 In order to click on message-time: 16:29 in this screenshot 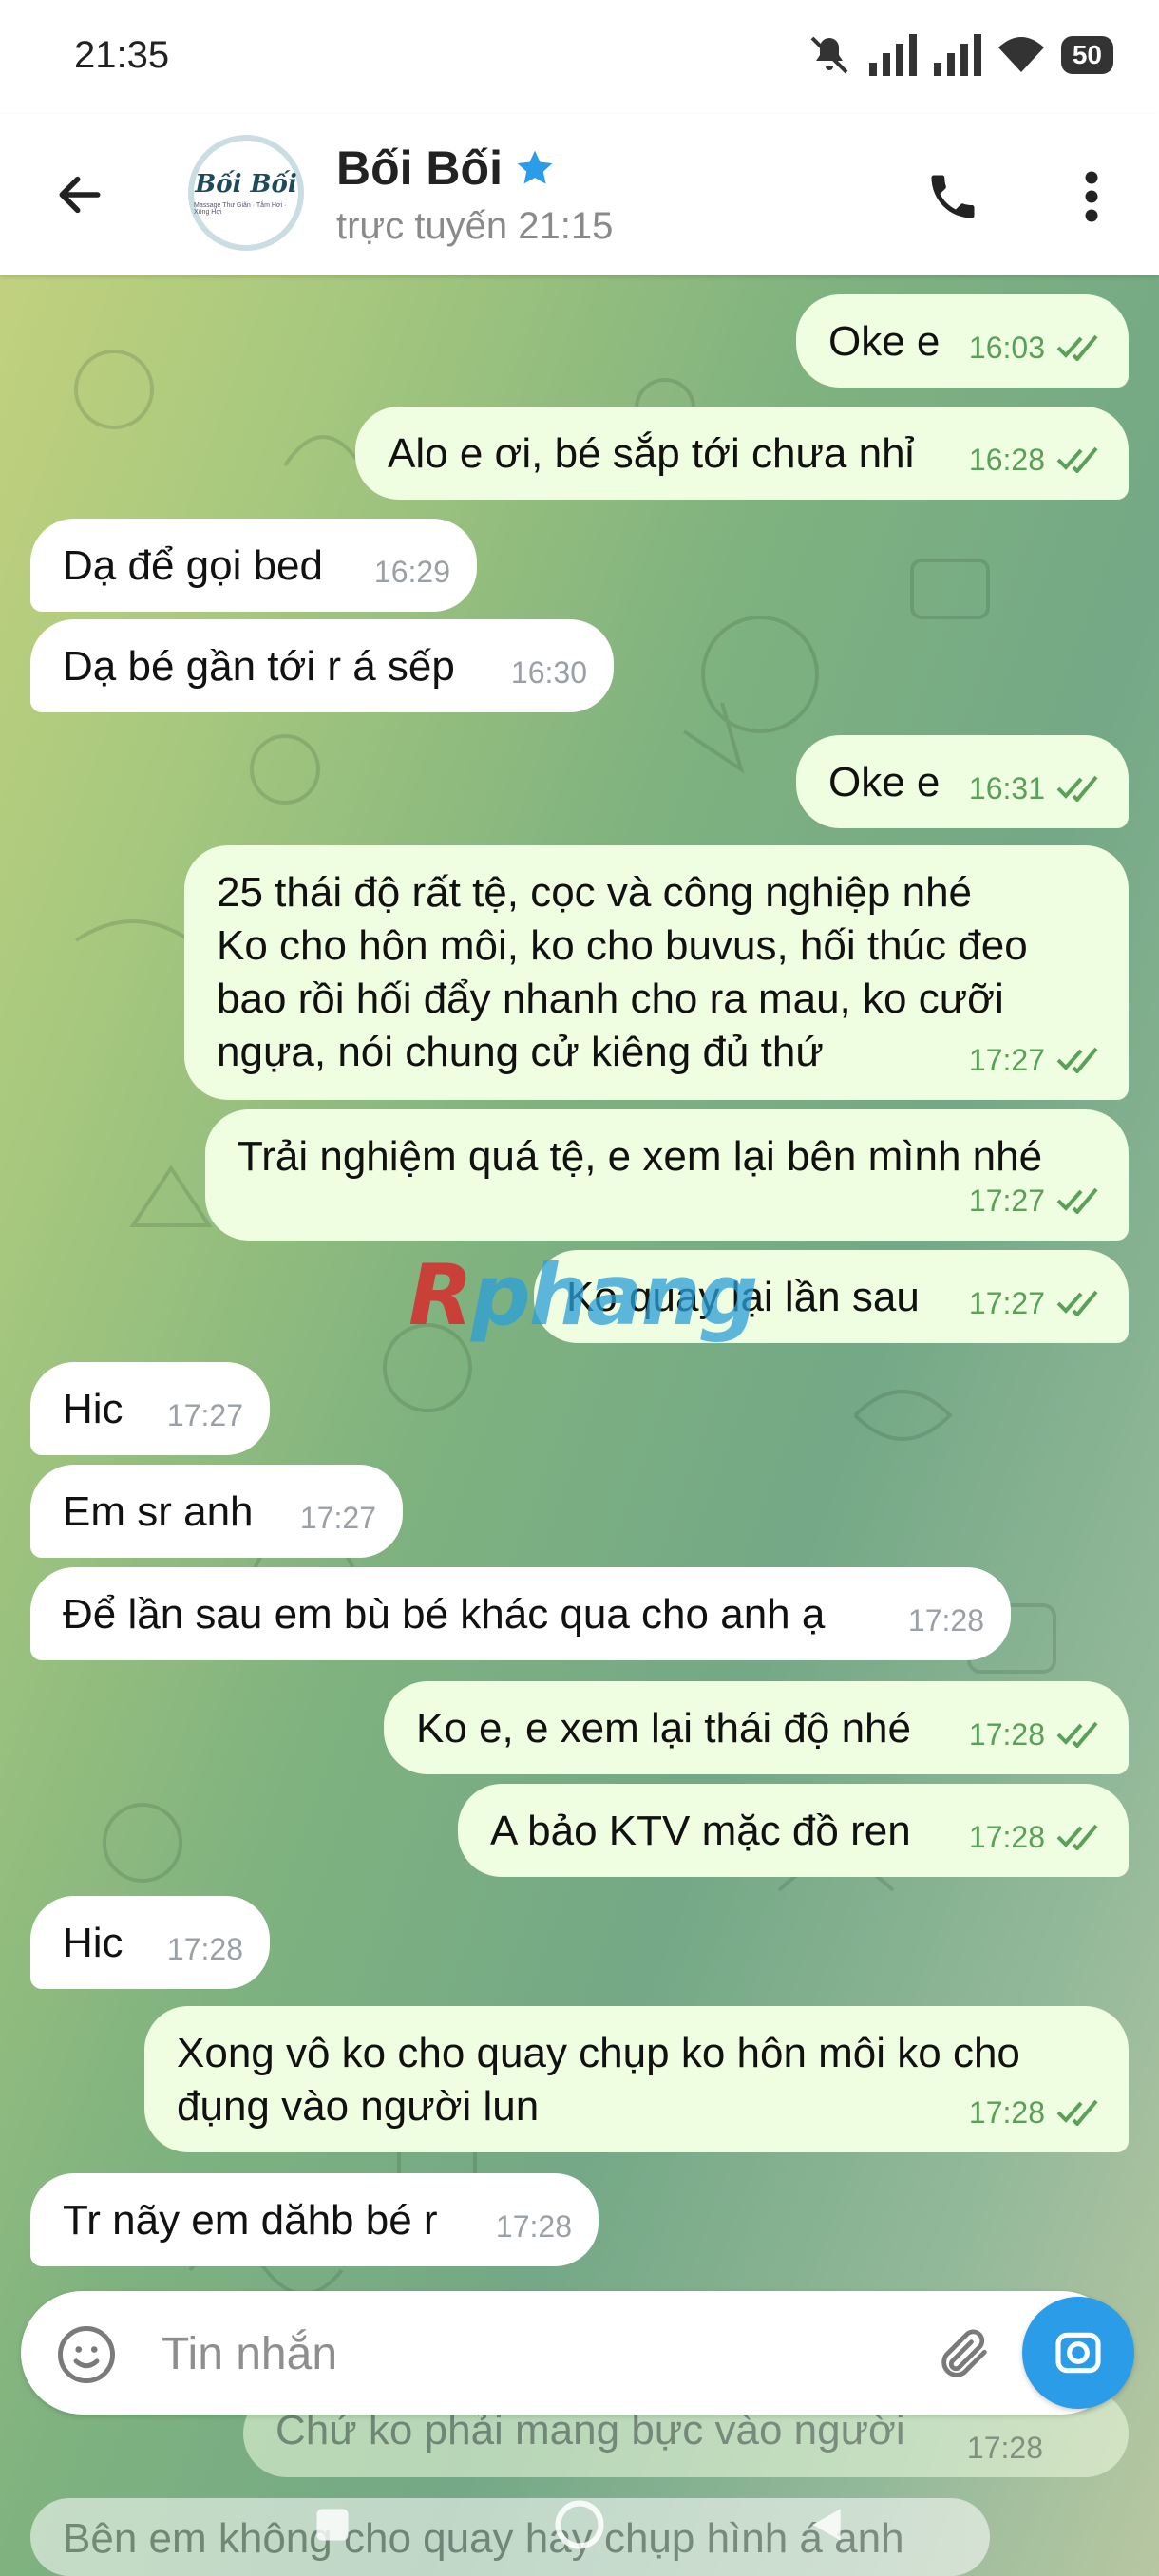, I will do `click(411, 572)`.